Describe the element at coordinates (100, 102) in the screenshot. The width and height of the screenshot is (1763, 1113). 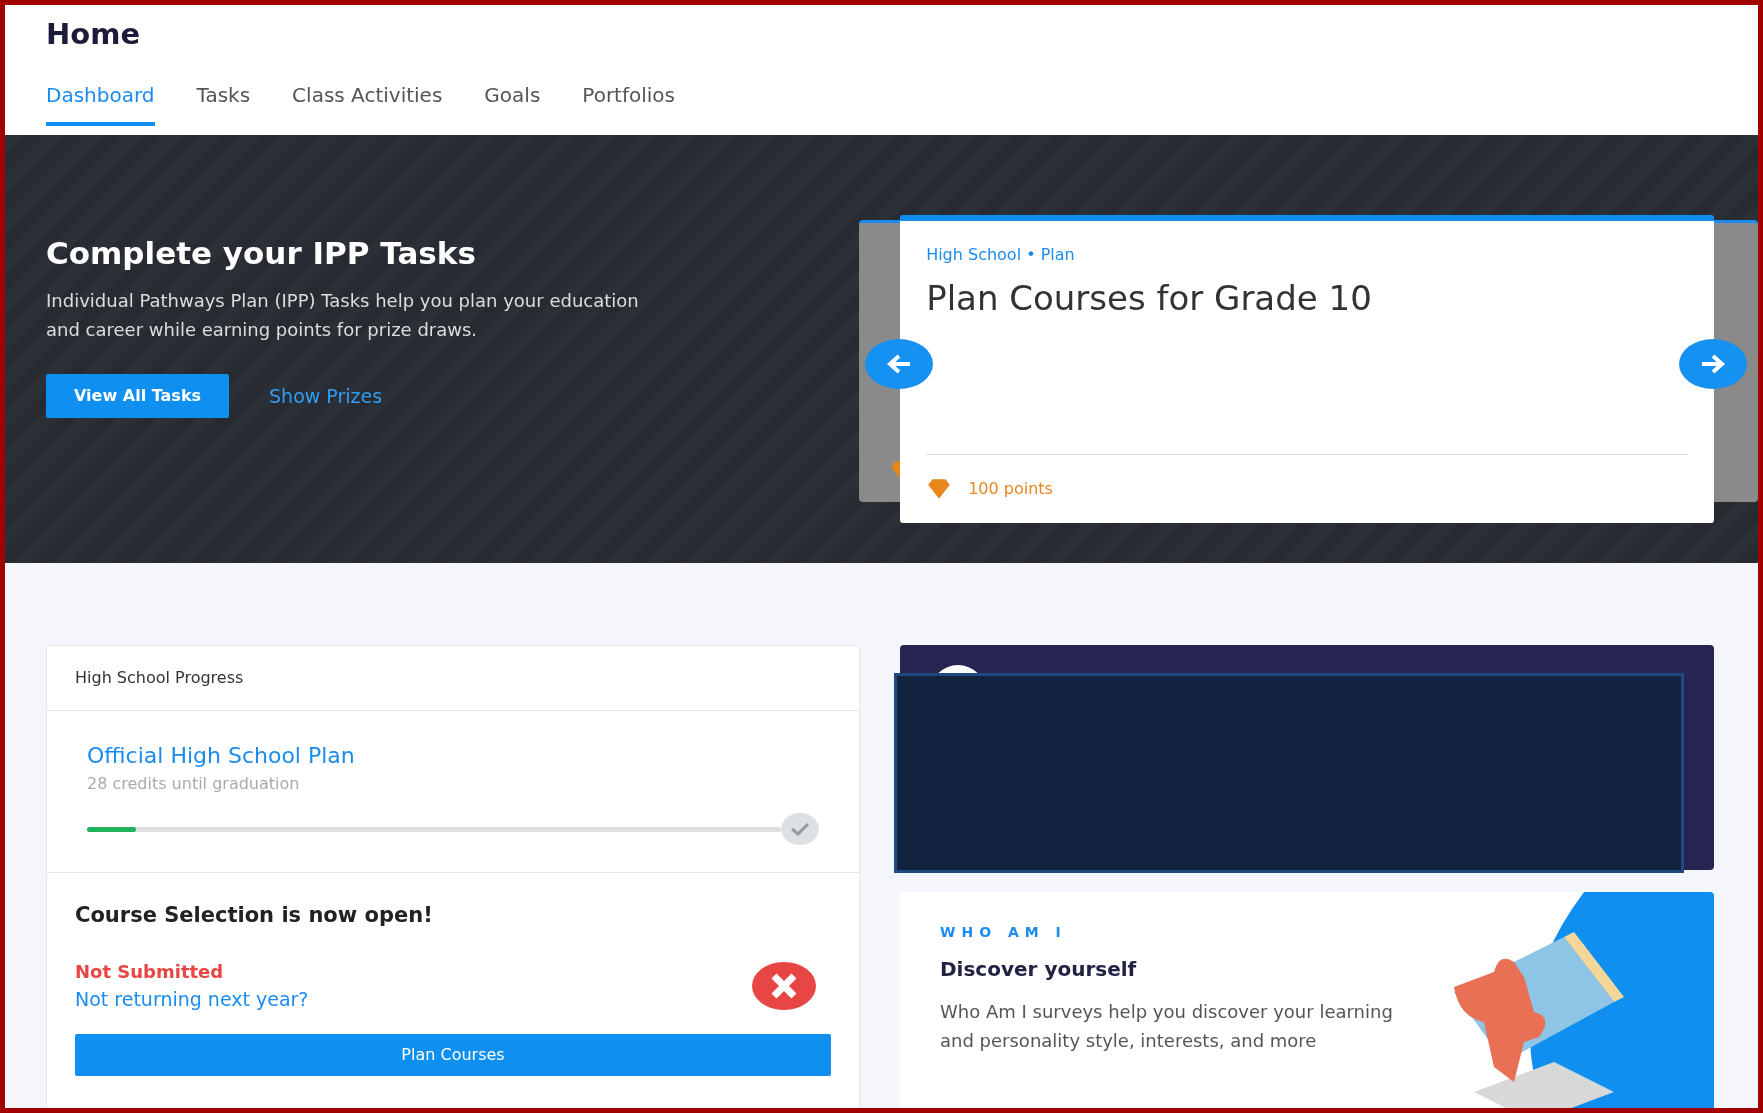
I see `nav-tab: Dashboard` at that location.